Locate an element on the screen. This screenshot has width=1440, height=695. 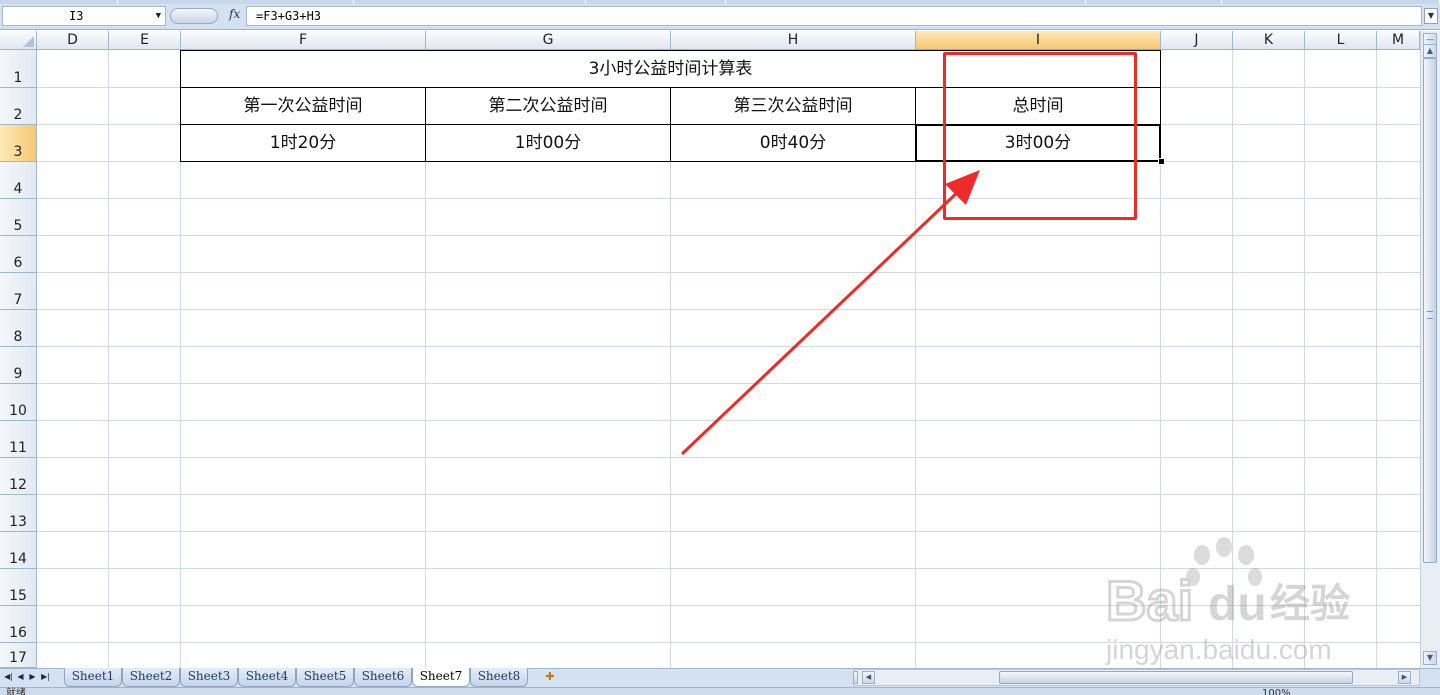
sheet-tab-7-active: Sheet7 is located at coordinates (441, 677).